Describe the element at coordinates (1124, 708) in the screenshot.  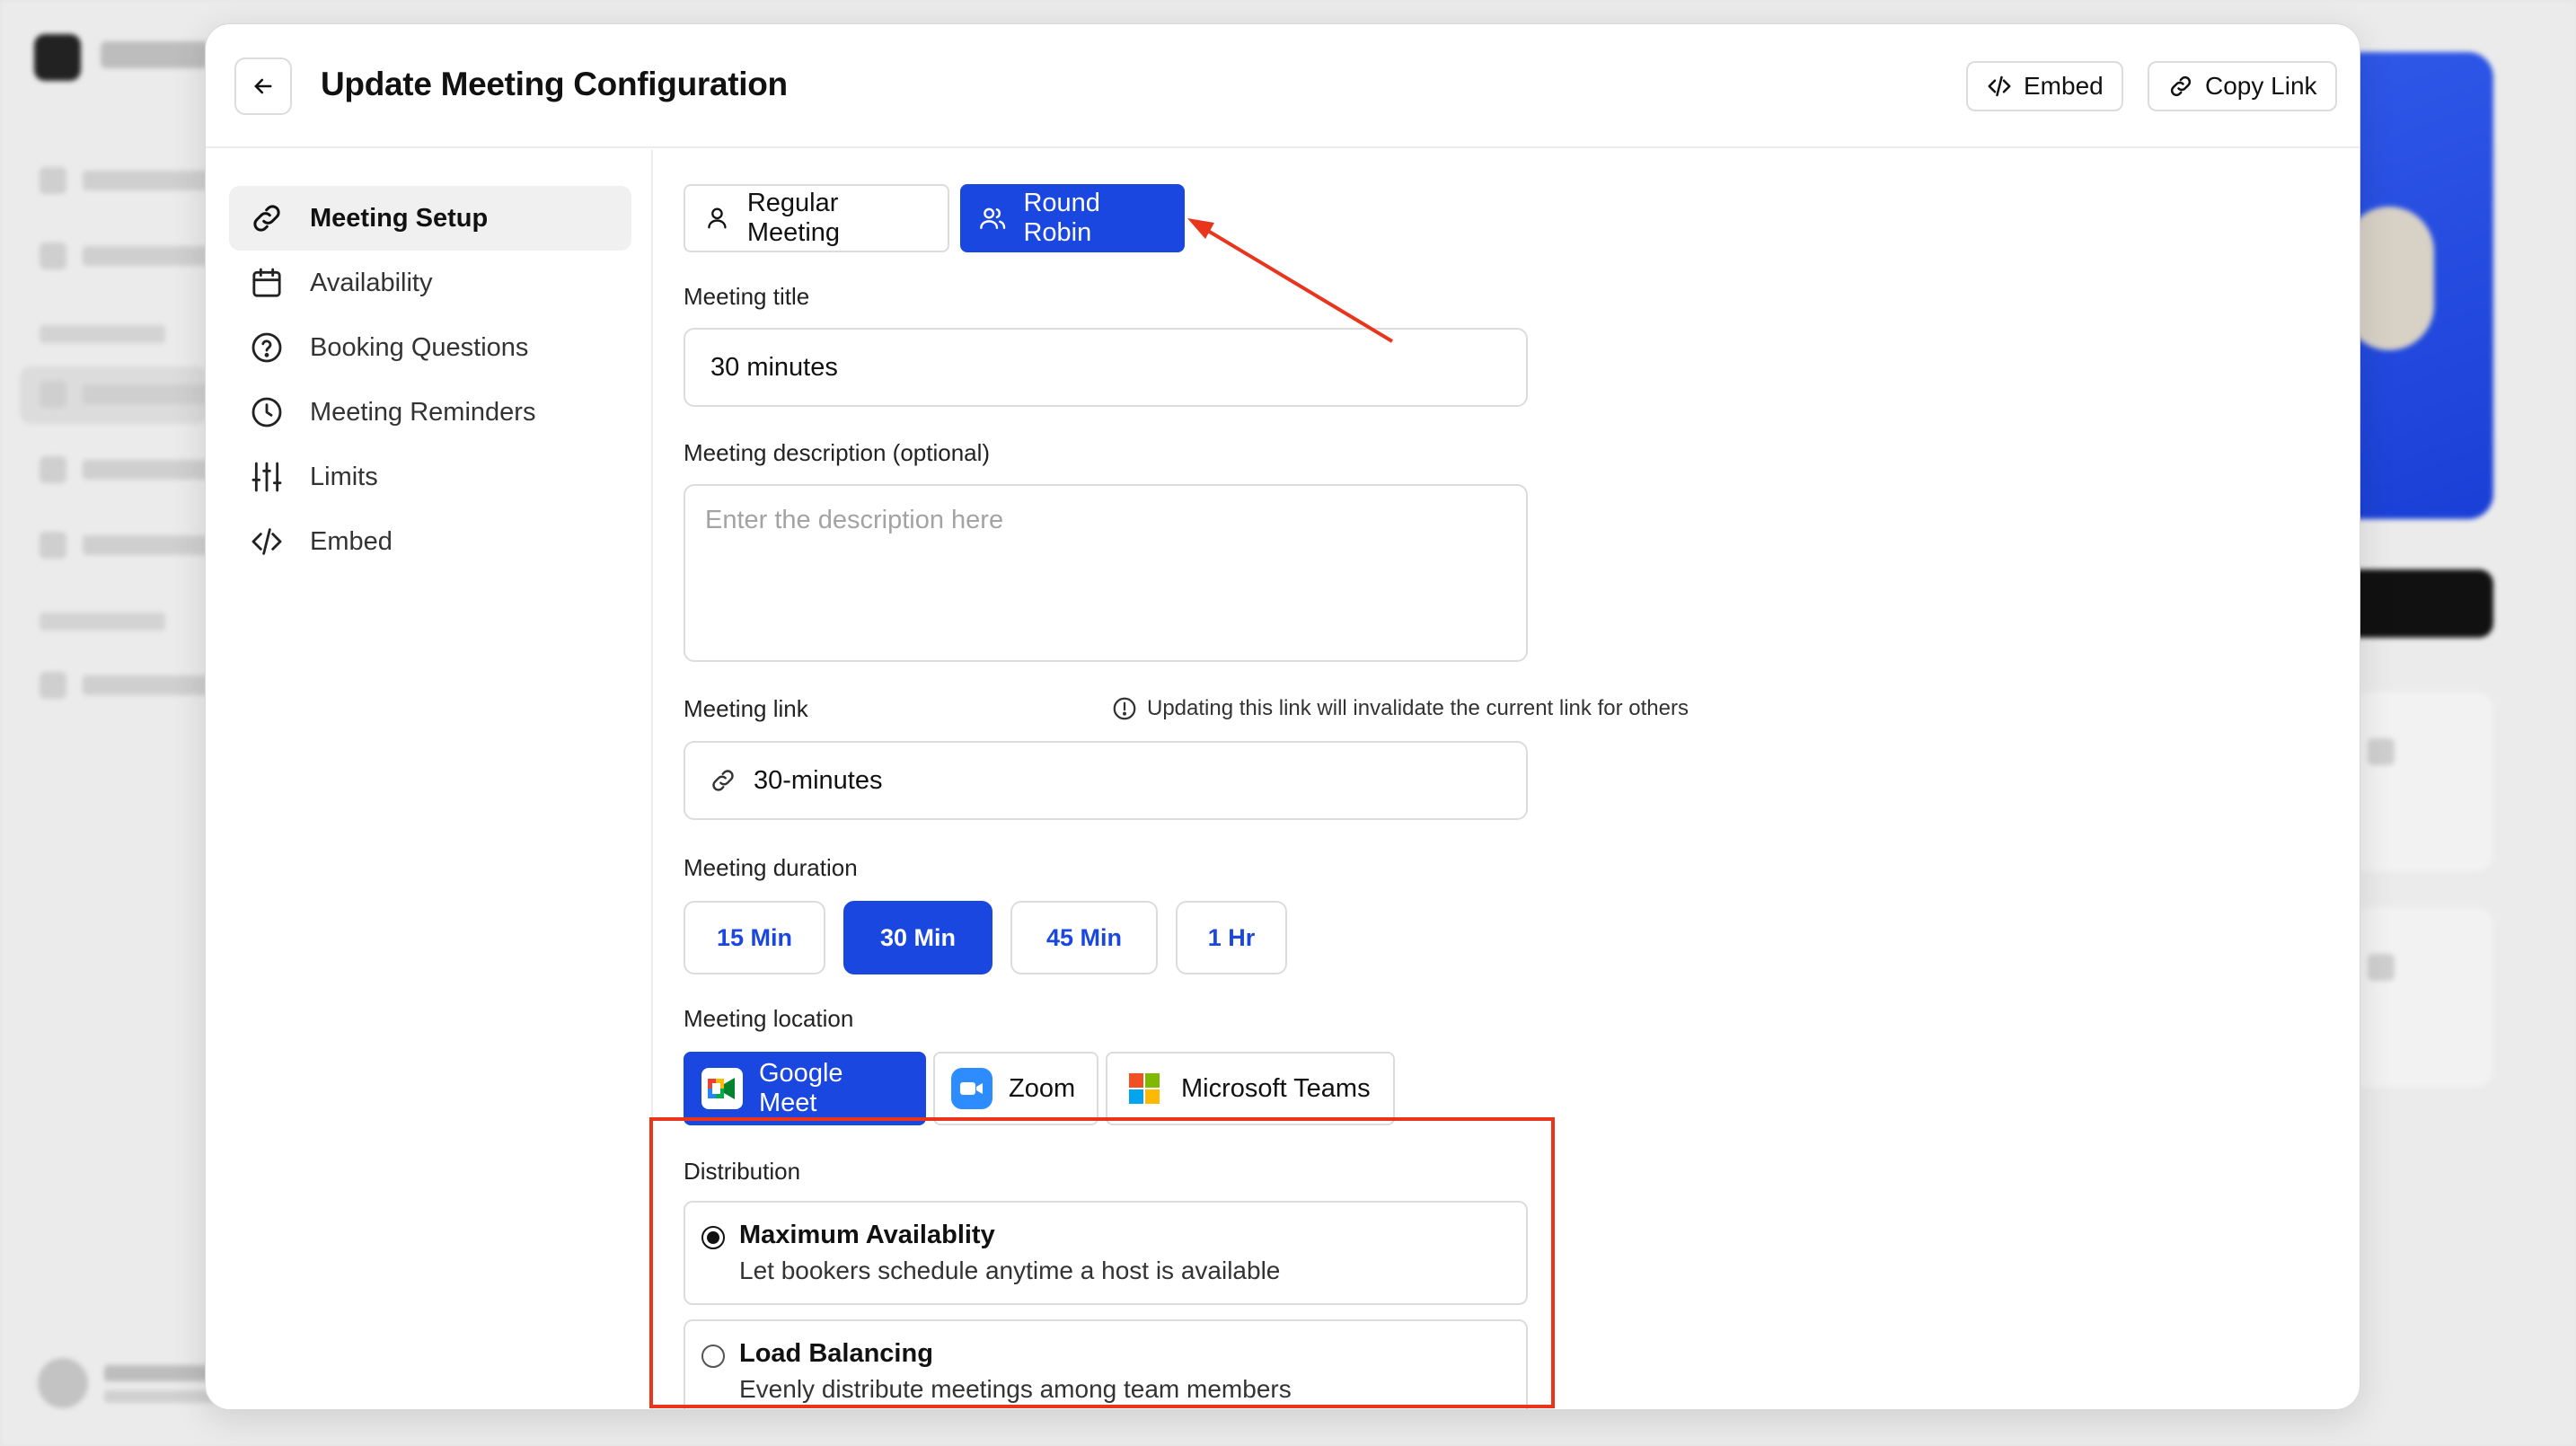
I see `info-circle-icon` at that location.